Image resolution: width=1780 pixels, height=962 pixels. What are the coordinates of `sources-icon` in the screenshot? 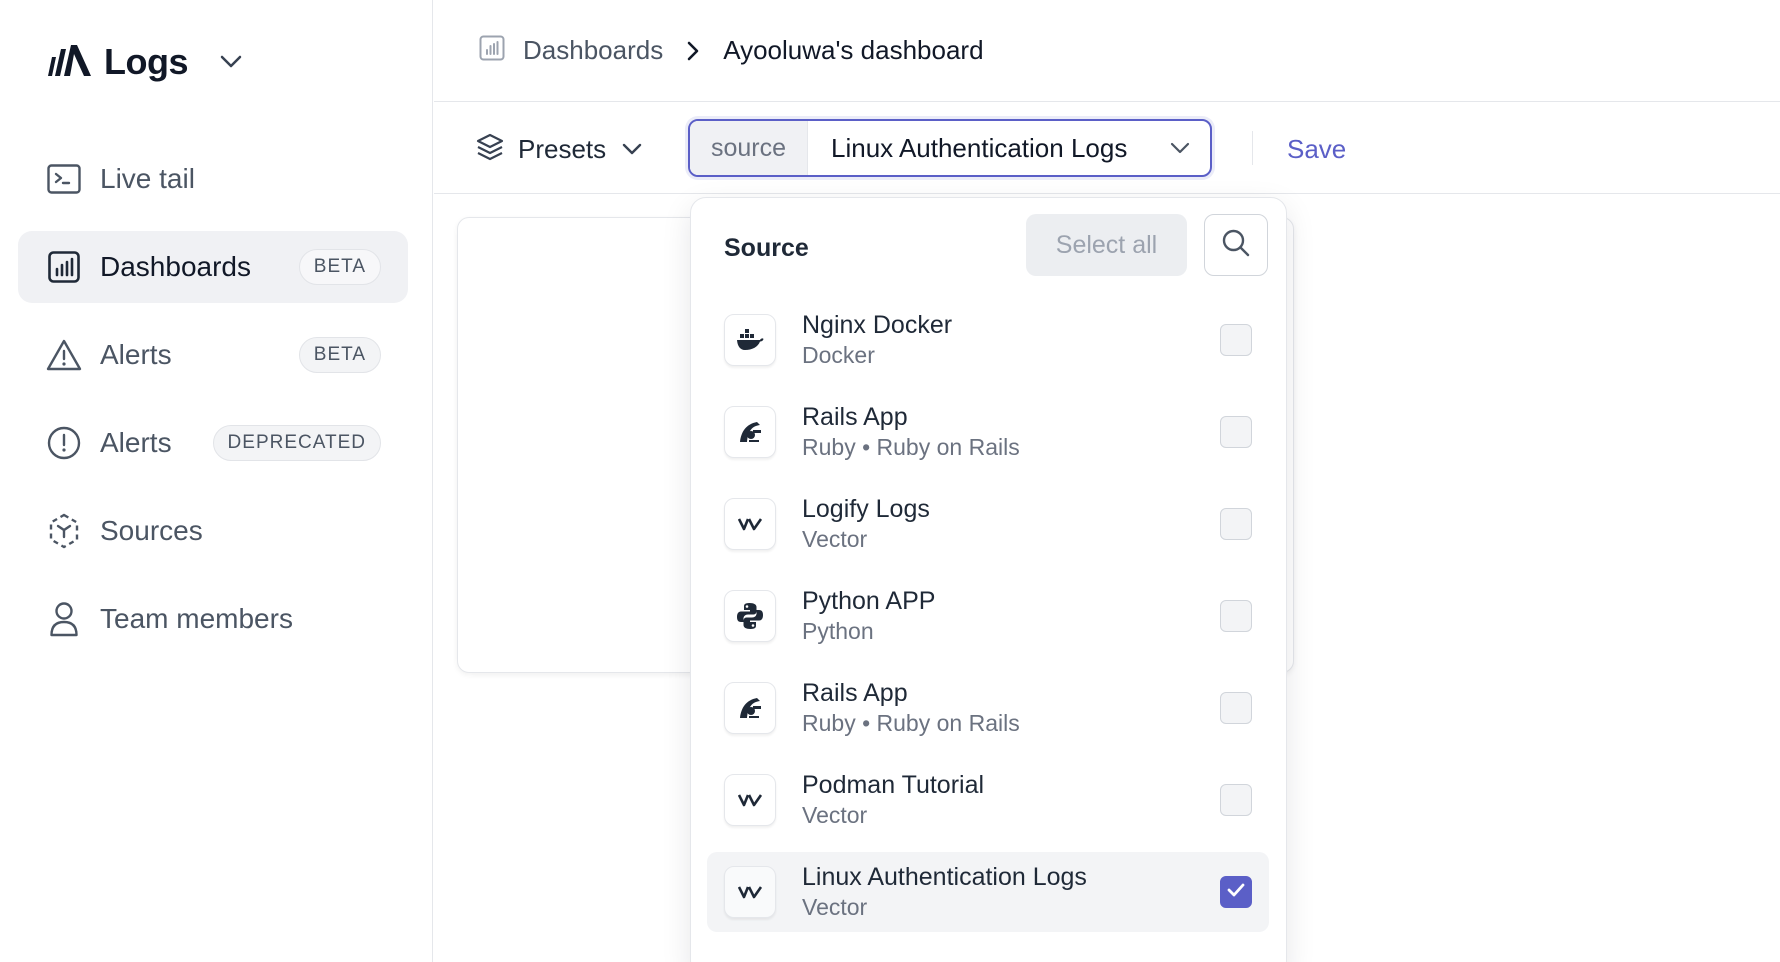 It's located at (64, 531).